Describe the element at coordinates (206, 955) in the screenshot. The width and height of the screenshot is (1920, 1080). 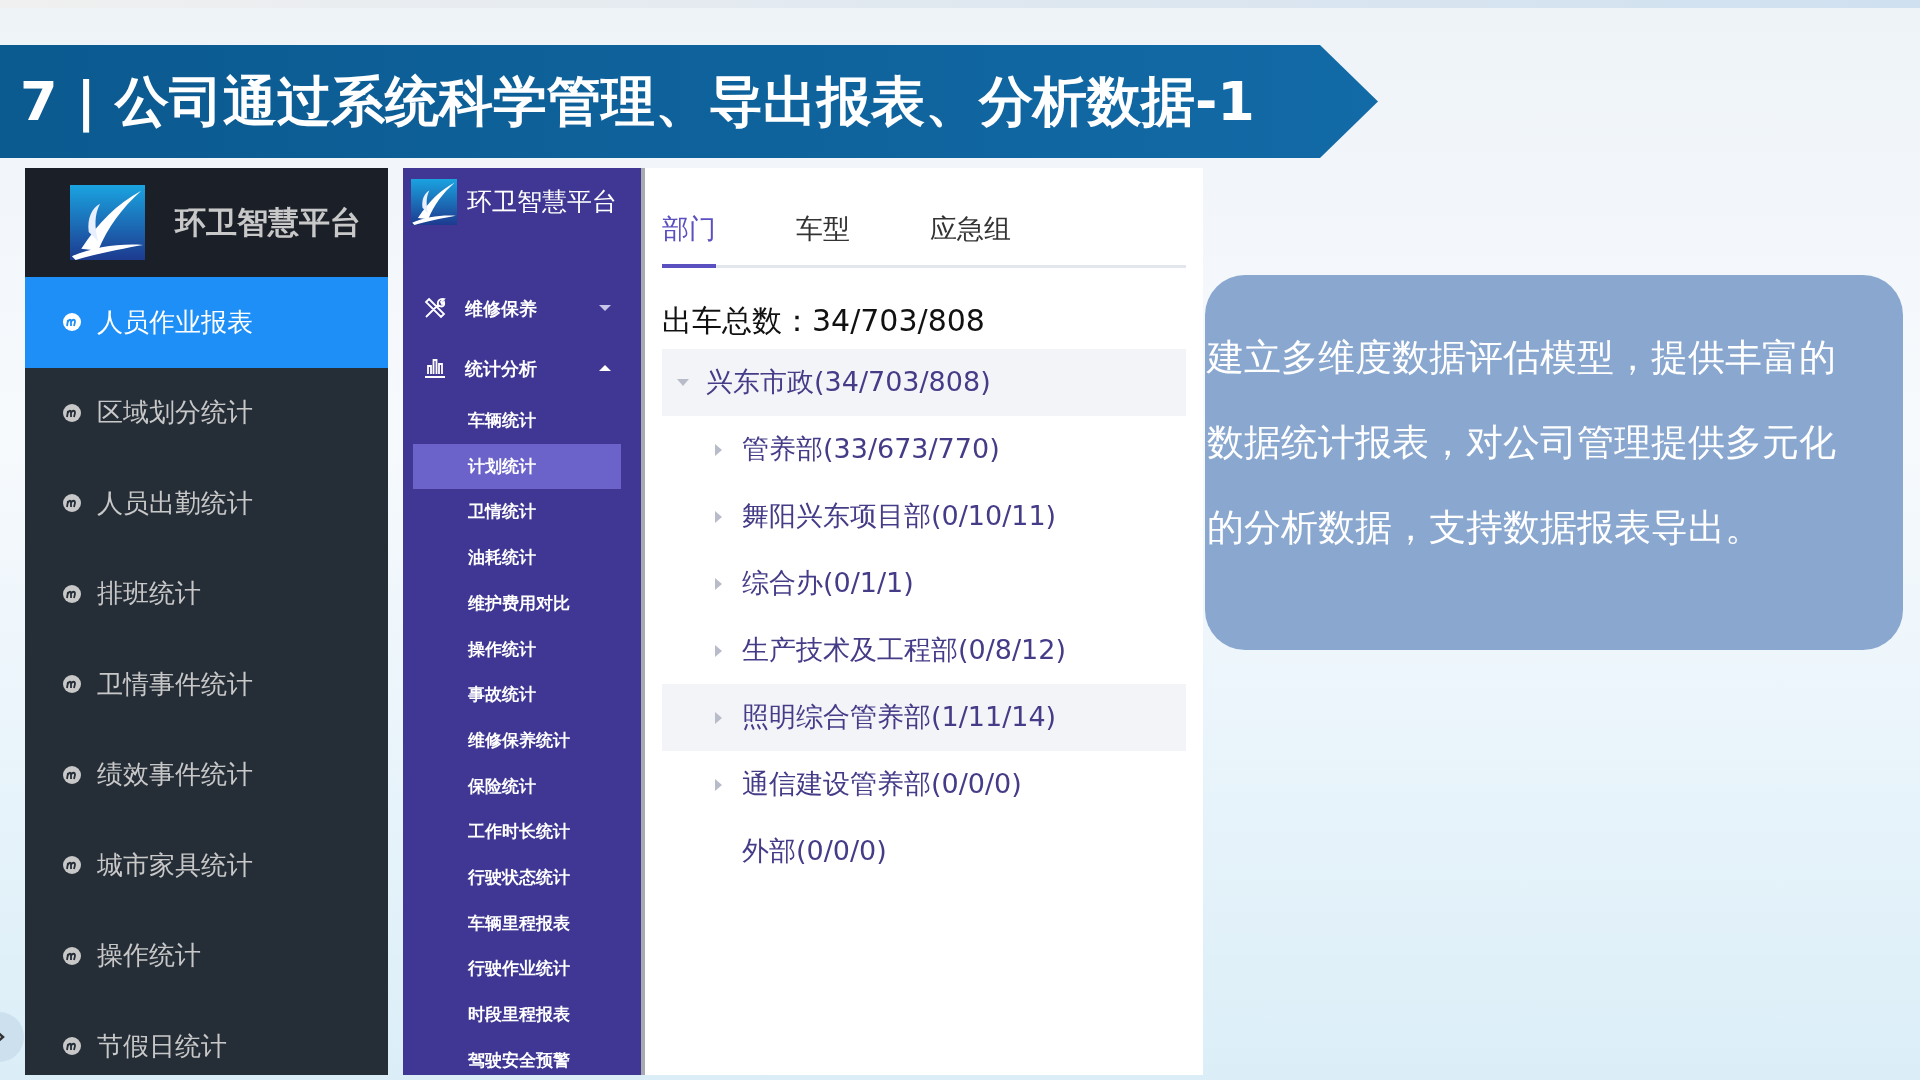
I see `sidebar-item: 操作统计` at that location.